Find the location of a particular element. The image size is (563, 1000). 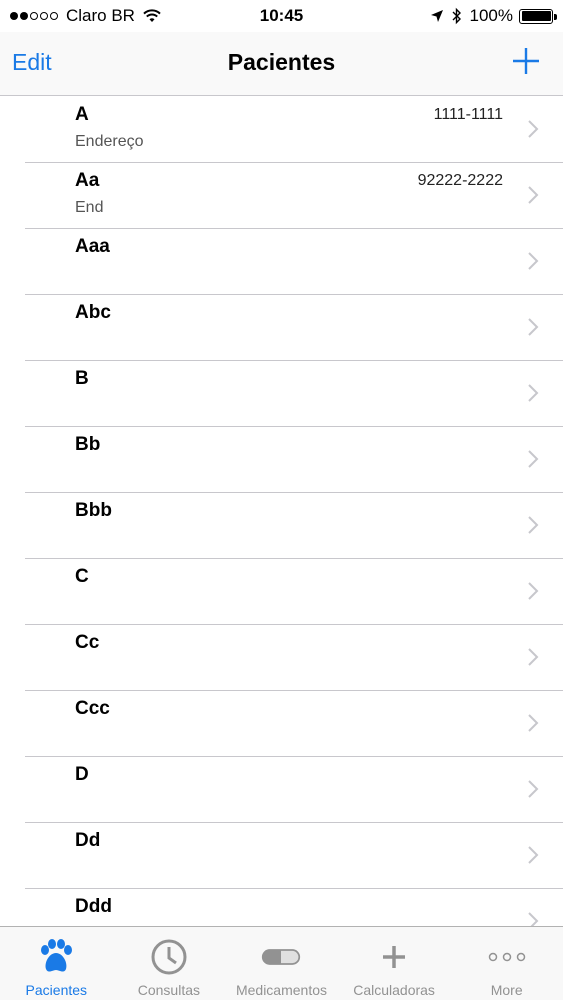

bluetooth-icon is located at coordinates (456, 16).